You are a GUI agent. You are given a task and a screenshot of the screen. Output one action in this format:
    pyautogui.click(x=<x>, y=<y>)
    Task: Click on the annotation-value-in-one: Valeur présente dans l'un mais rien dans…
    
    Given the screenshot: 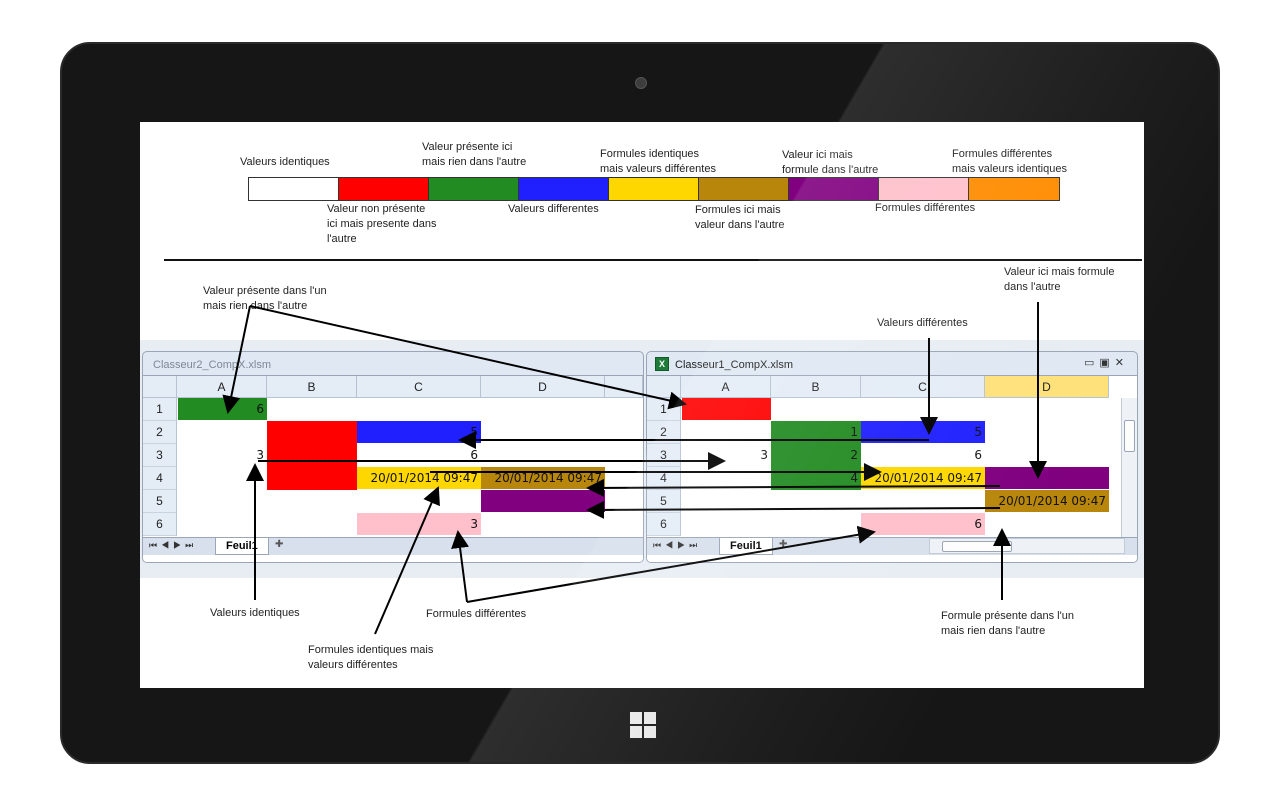 What is the action you would take?
    pyautogui.click(x=265, y=298)
    